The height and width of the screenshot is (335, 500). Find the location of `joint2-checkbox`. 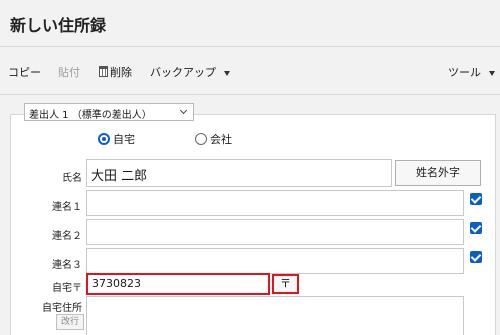

joint2-checkbox is located at coordinates (476, 228).